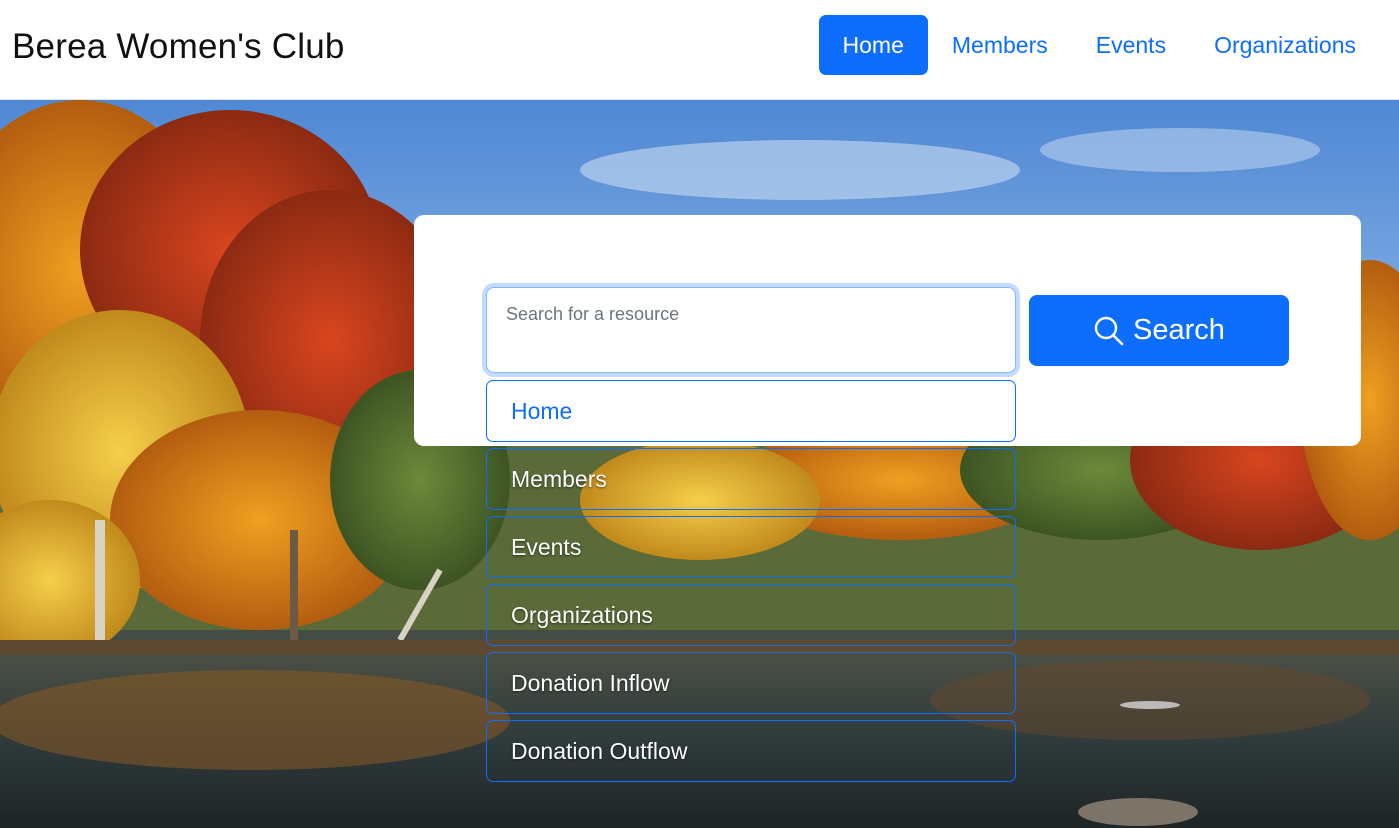 The width and height of the screenshot is (1399, 828). I want to click on search-button: Search, so click(1159, 330).